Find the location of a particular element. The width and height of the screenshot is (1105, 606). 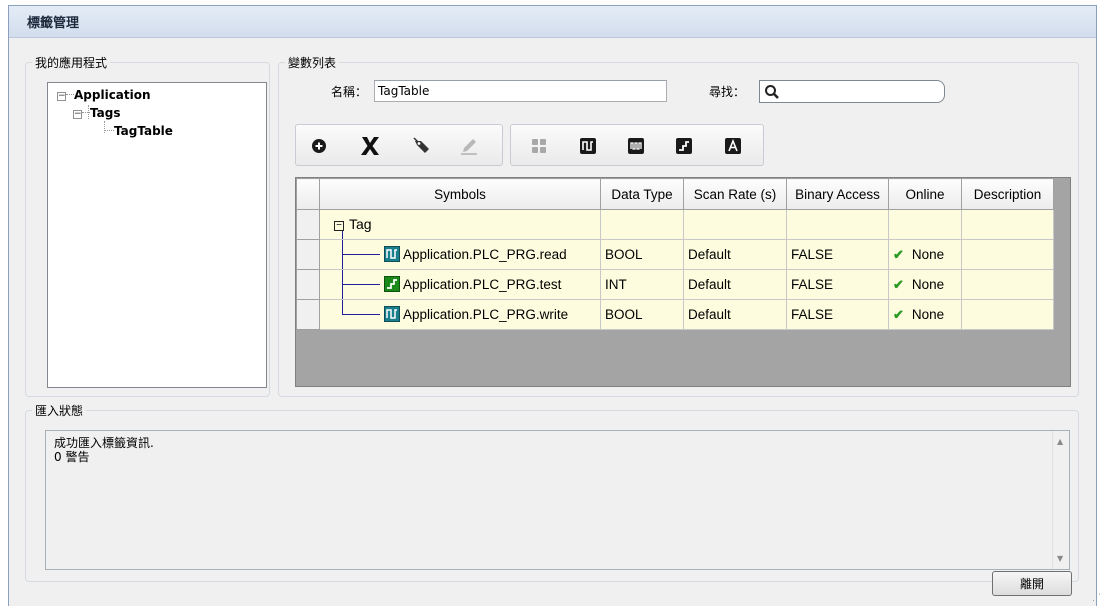

string-type-button is located at coordinates (733, 146).